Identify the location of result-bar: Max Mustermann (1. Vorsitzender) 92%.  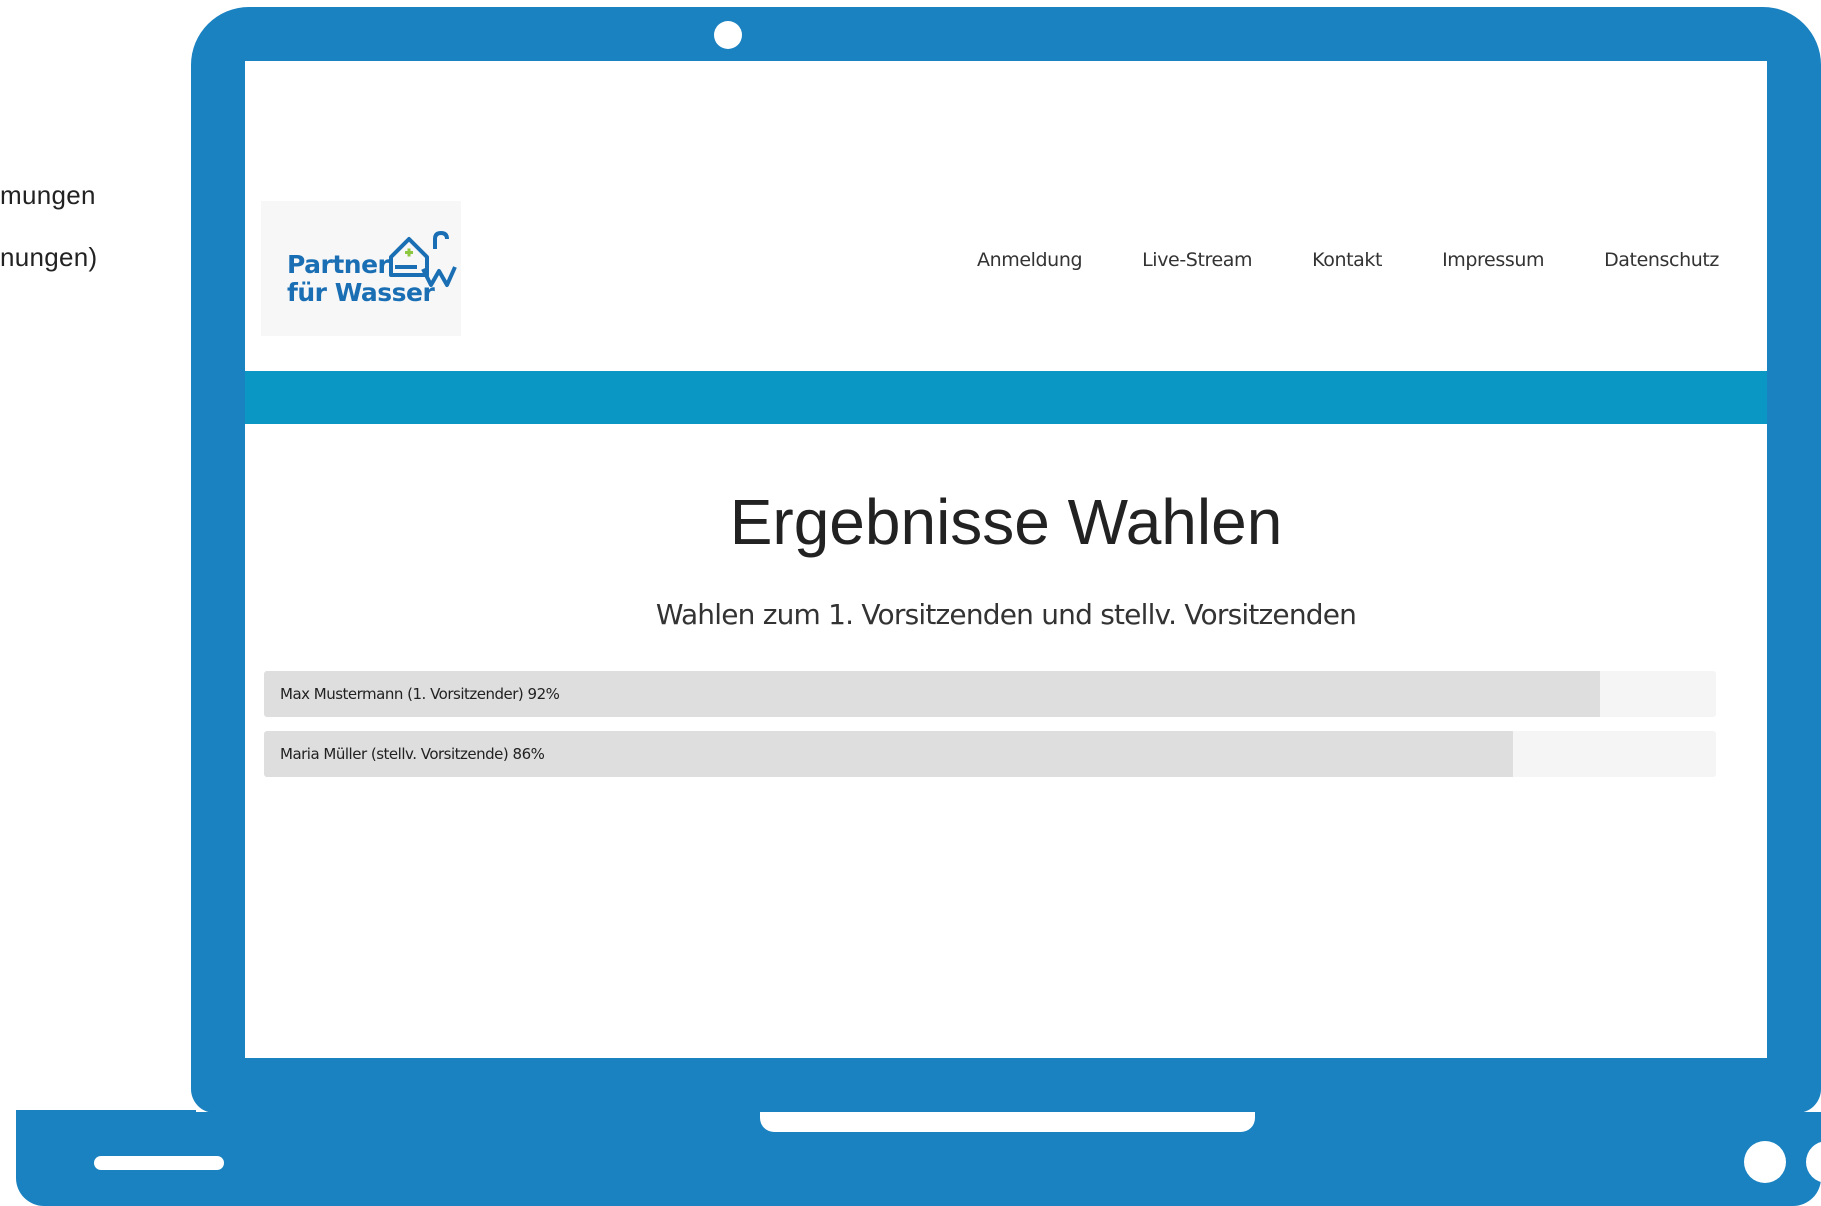
(990, 694).